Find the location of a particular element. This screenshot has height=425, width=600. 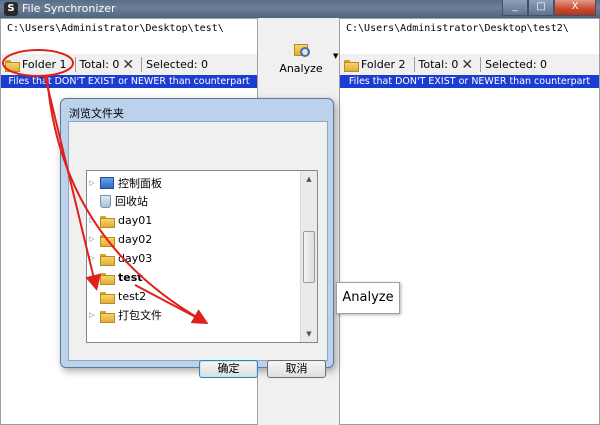

folder-2-button: Folder 2 is located at coordinates (375, 65).